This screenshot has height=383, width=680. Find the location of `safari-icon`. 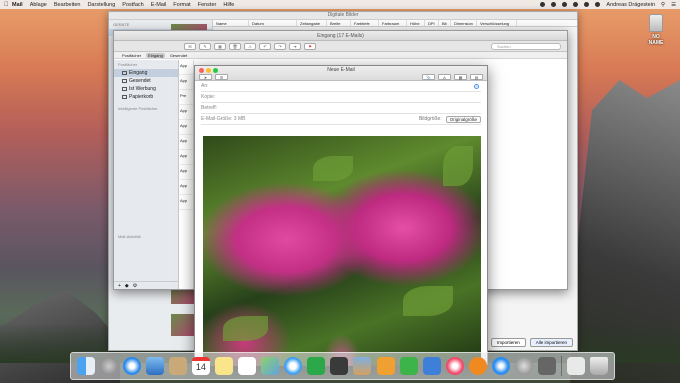

safari-icon is located at coordinates (131, 366).